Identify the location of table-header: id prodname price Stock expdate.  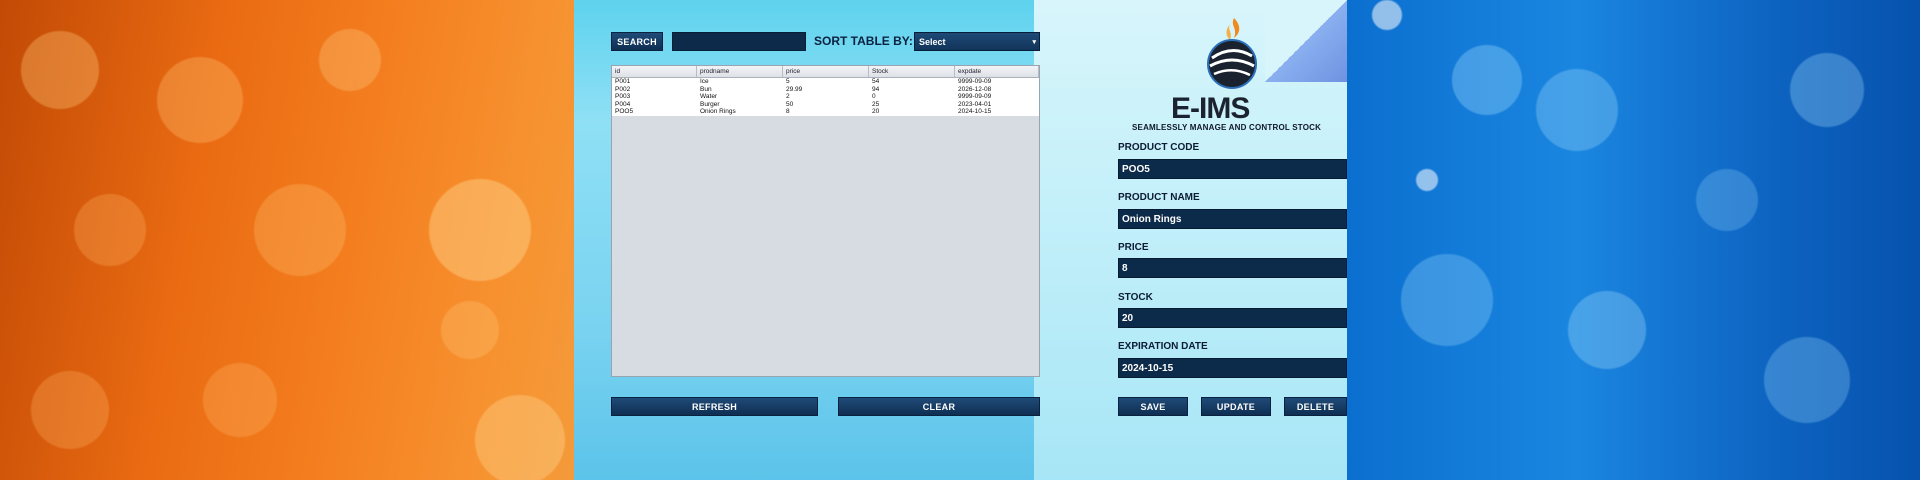
(825, 72).